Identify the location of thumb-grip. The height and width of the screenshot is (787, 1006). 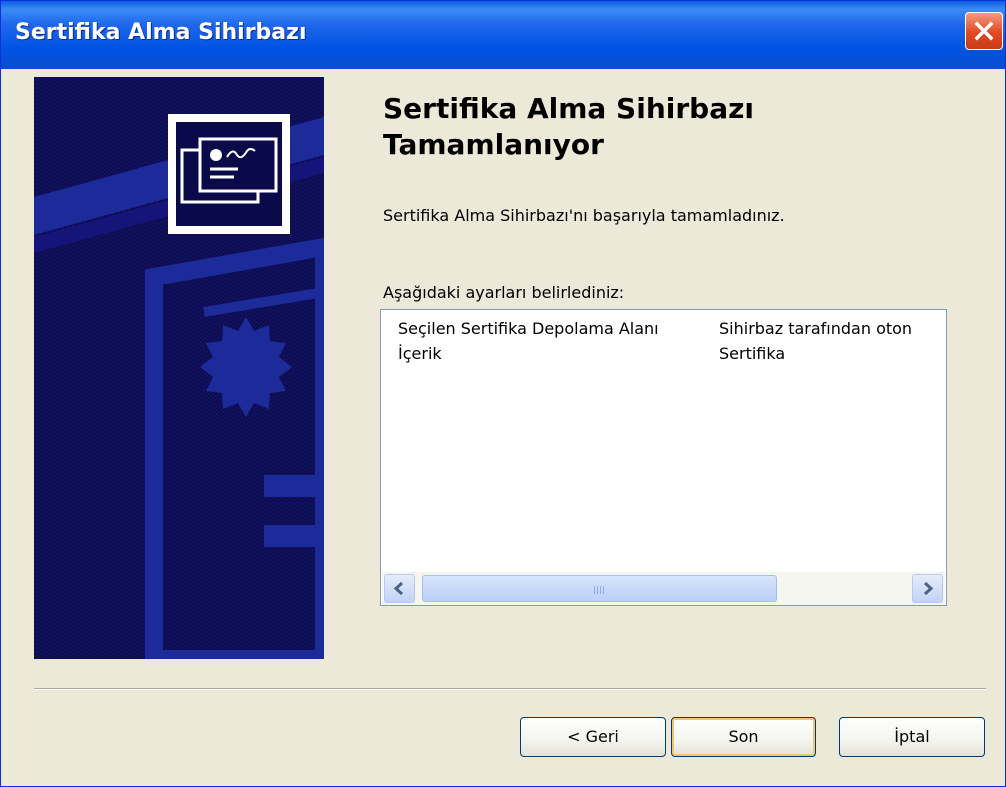
(600, 590).